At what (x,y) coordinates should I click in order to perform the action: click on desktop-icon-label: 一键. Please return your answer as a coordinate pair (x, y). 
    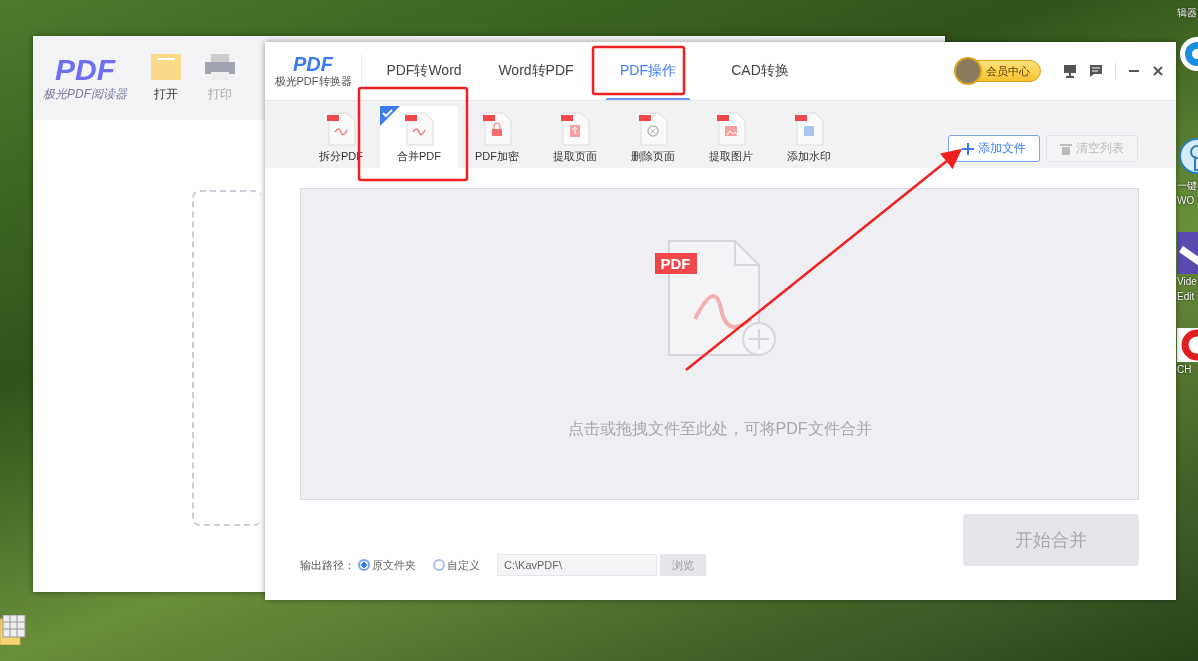
    Looking at the image, I should click on (1187, 186).